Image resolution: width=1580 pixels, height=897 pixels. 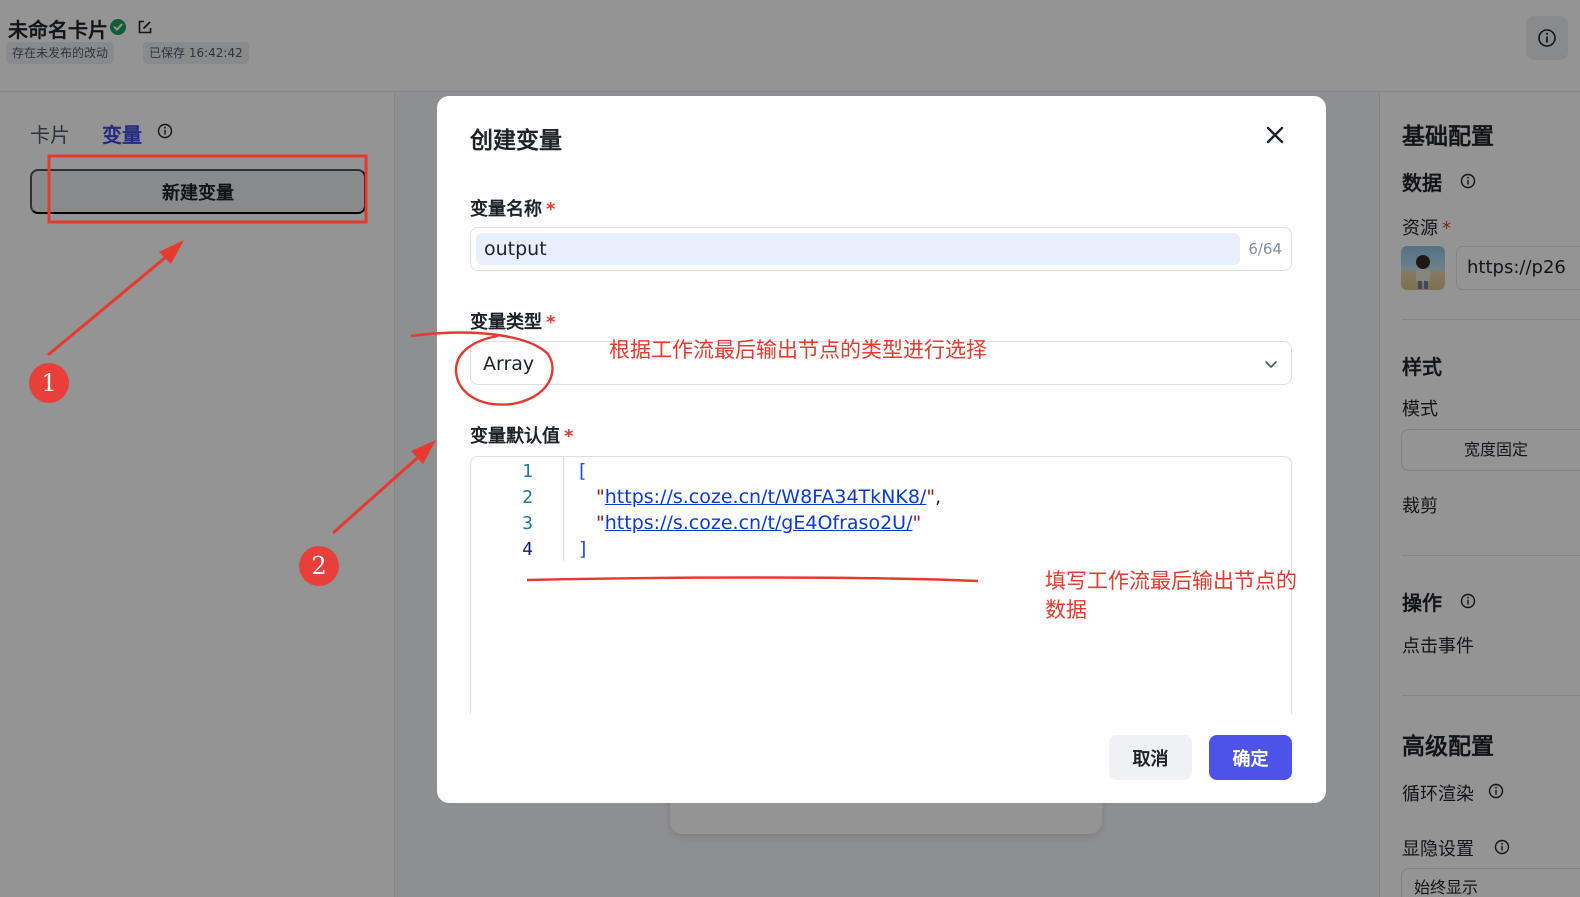 I want to click on url-link: https://s.coze.cn/t/W8FA34TkNK8/, so click(x=766, y=497).